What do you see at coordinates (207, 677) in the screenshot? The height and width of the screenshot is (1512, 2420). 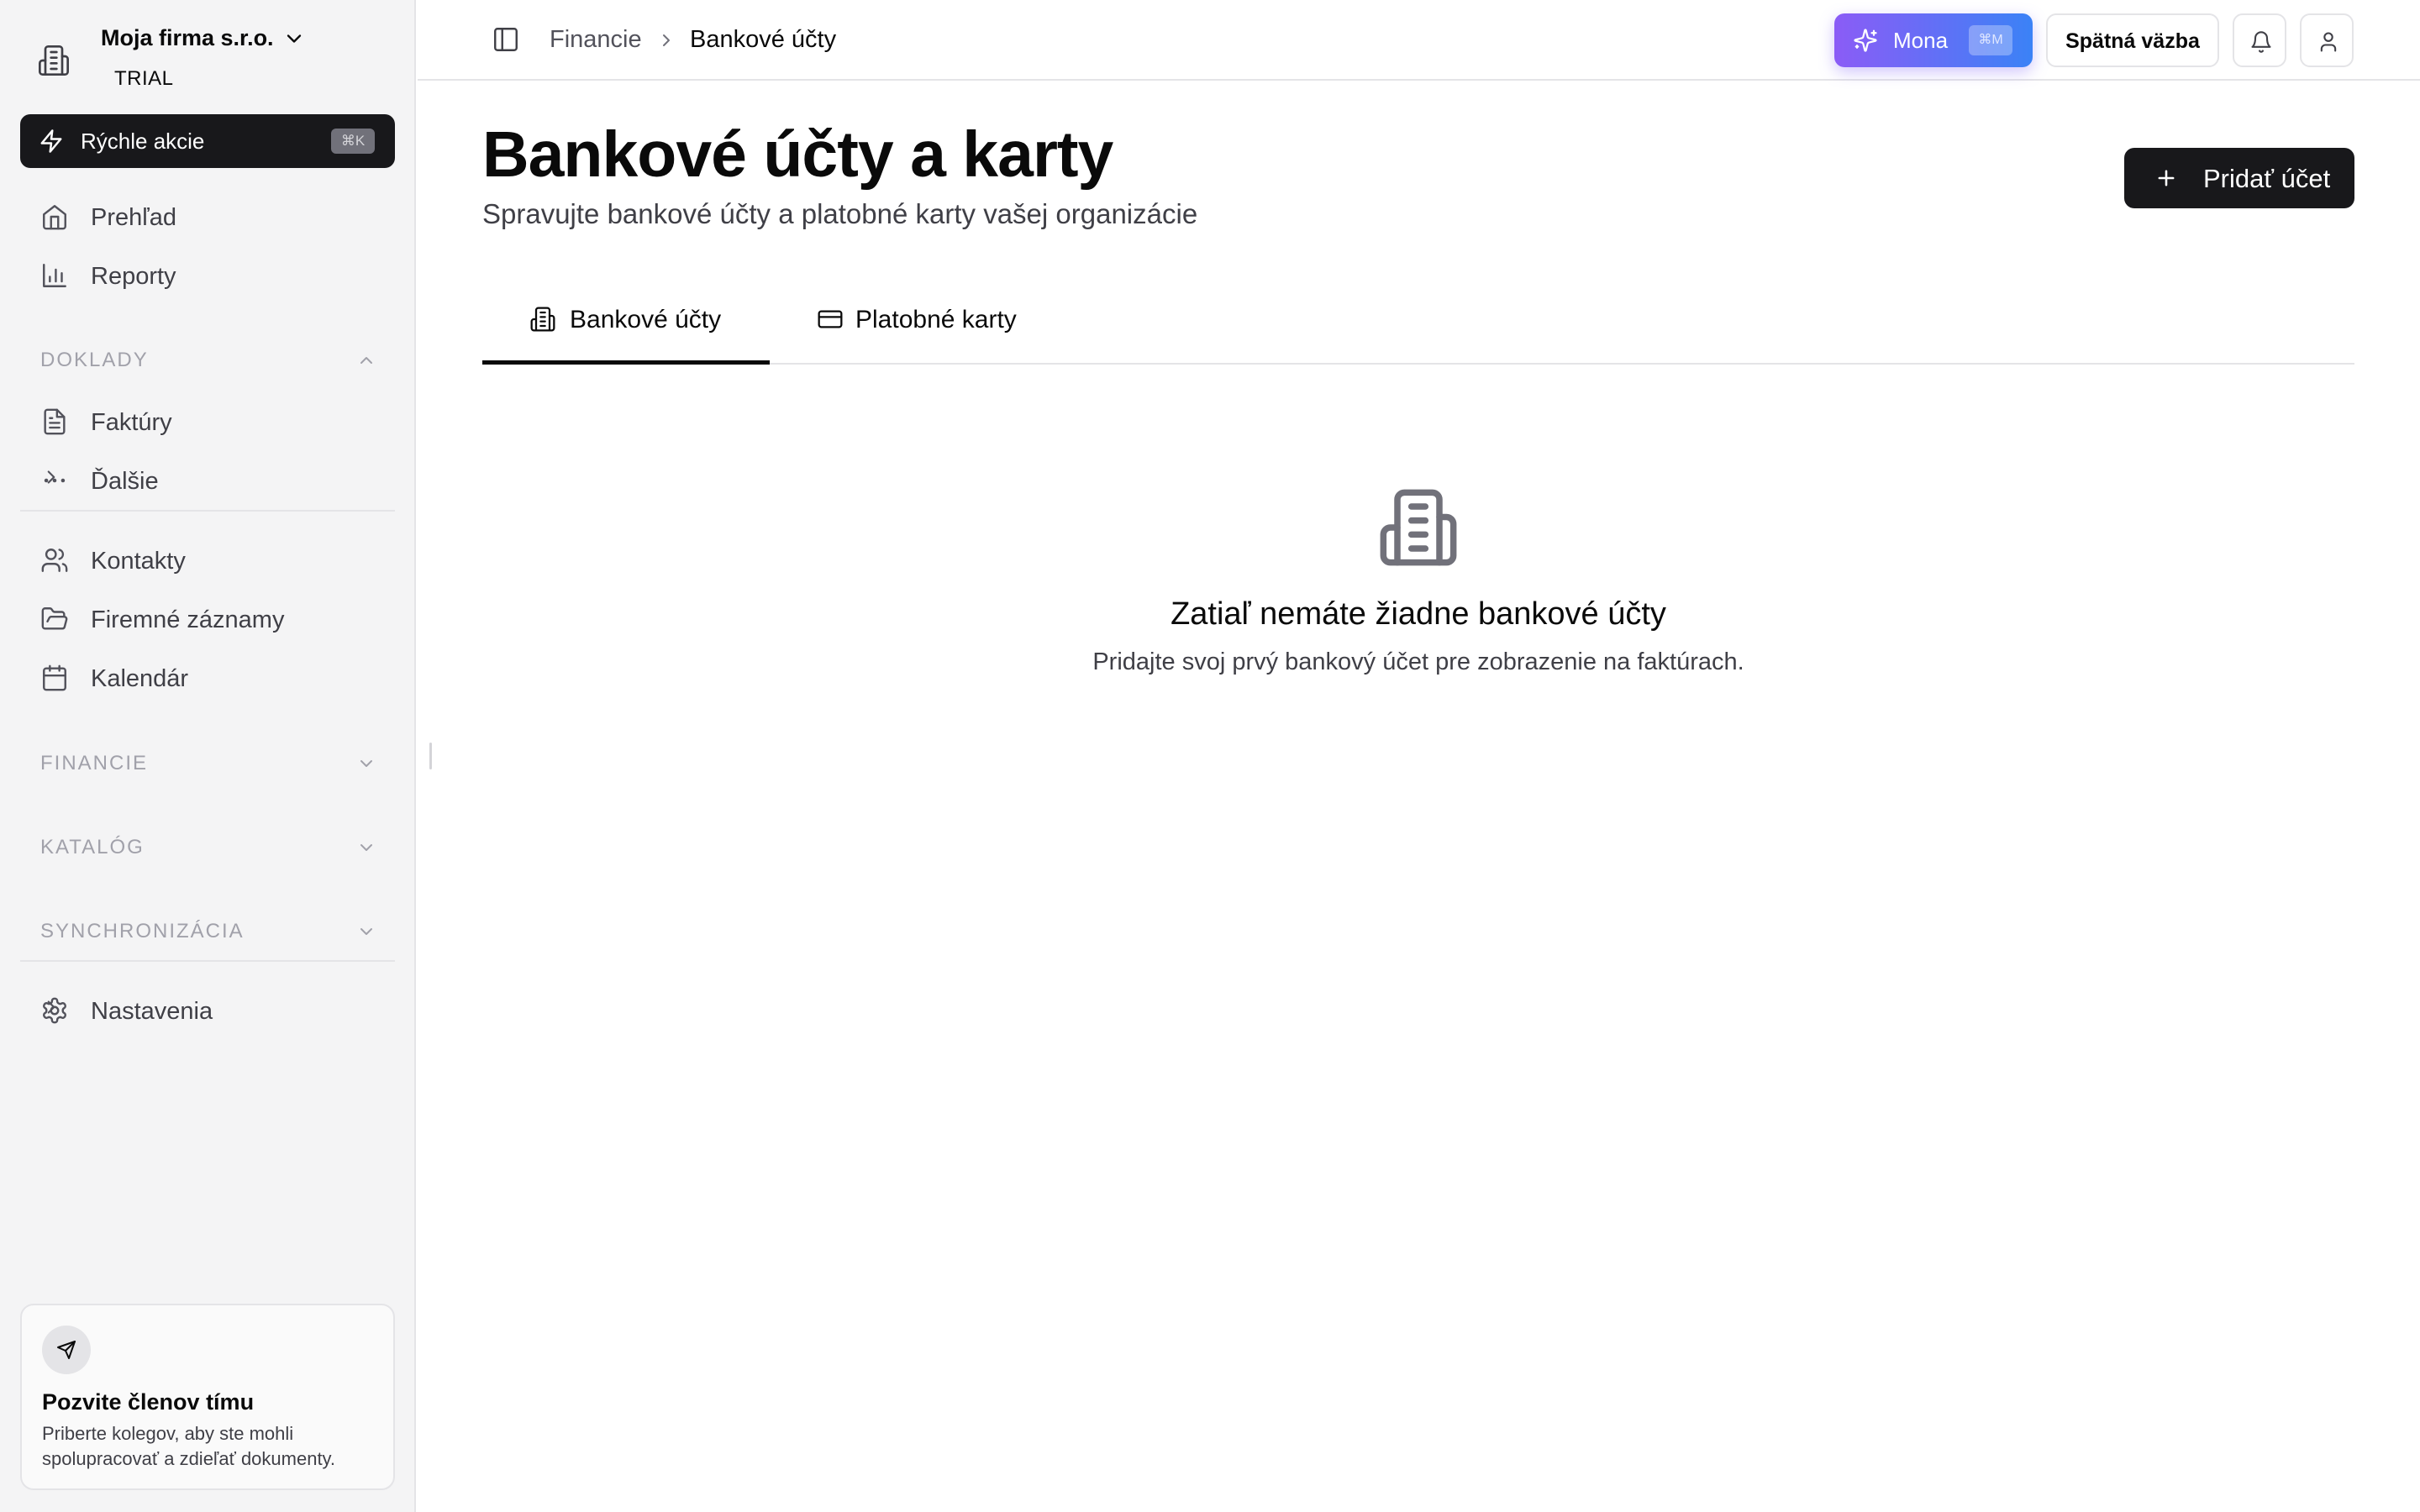 I see `sidebar-item-kalendar: Kalendár` at bounding box center [207, 677].